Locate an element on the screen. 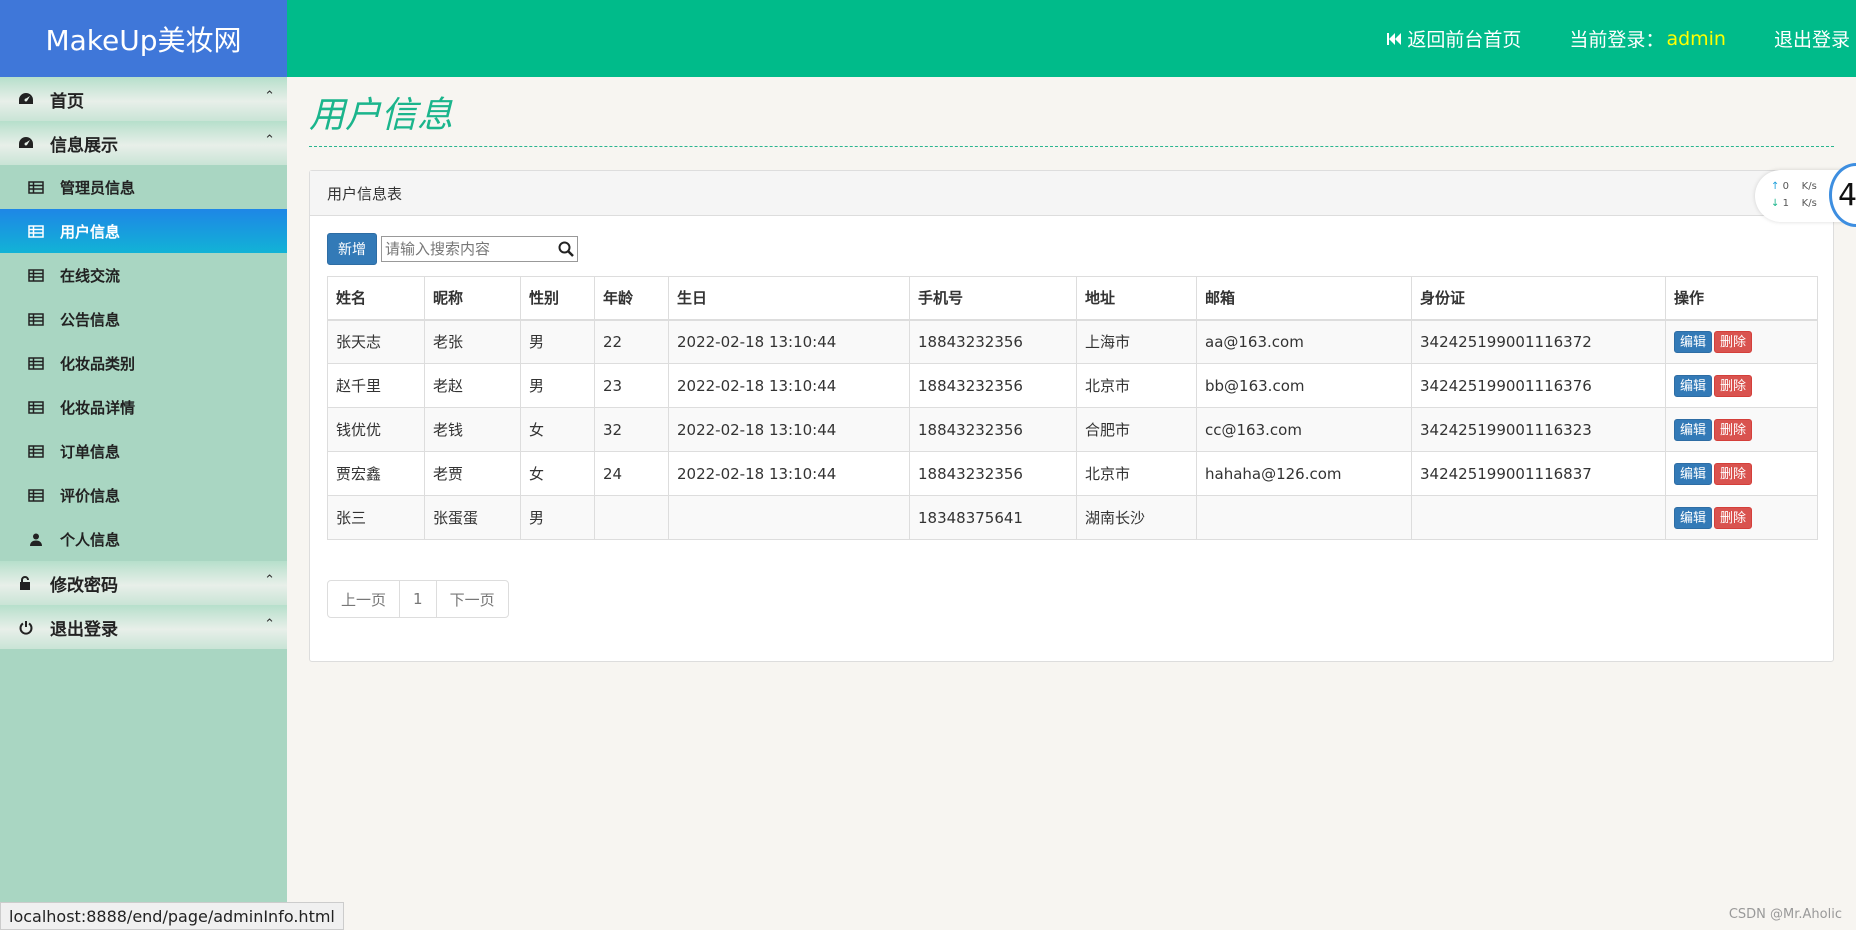  sidebar-item-admin-info: 管理员信息 is located at coordinates (143, 187).